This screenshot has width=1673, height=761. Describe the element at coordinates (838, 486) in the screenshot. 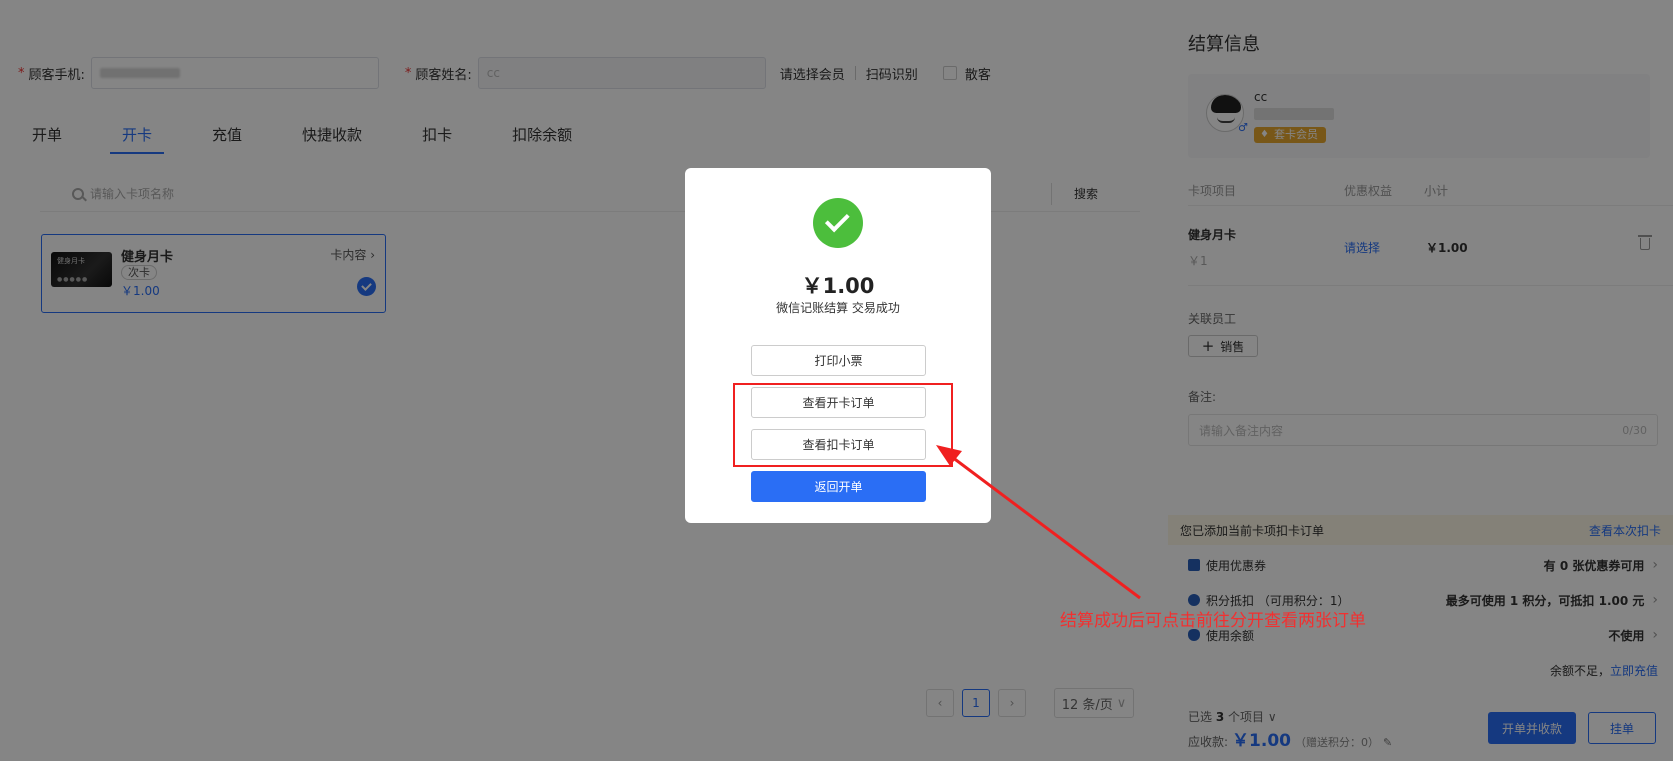

I see `return-to-order-button: 返回开单` at that location.